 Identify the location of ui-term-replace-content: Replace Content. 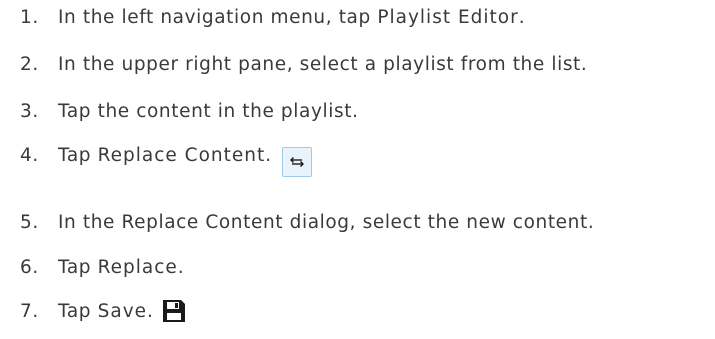
(181, 155).